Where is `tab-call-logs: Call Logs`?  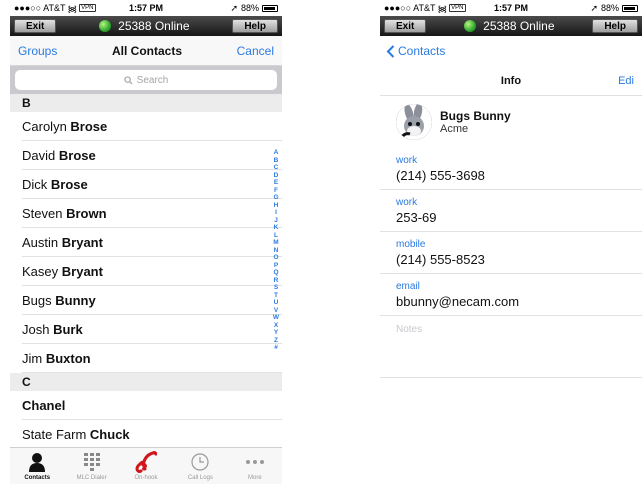 tab-call-logs: Call Logs is located at coordinates (200, 466).